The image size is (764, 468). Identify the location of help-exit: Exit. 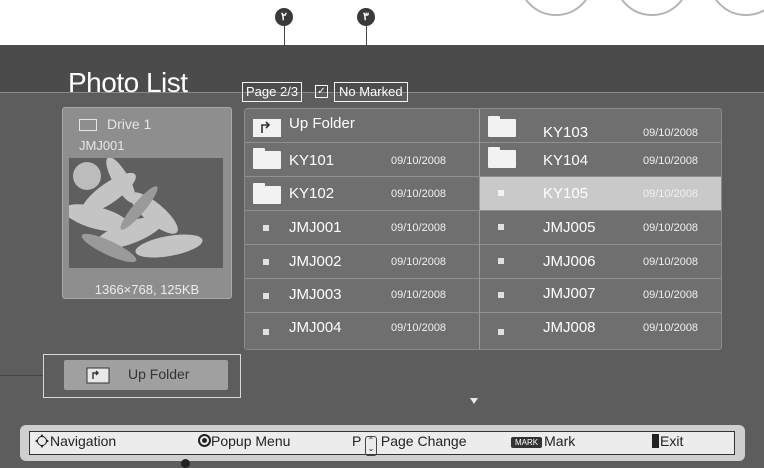
(667, 441).